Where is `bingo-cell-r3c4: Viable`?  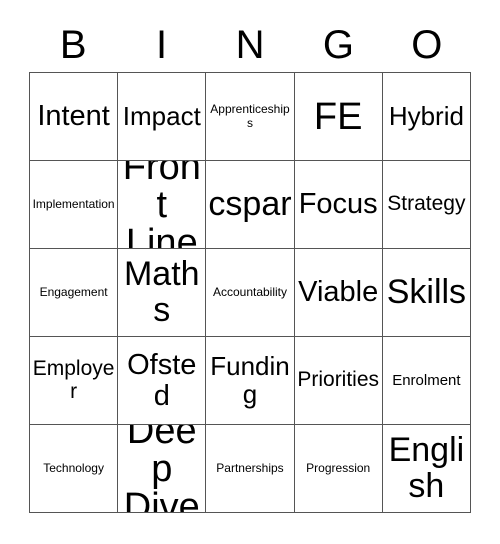 bingo-cell-r3c4: Viable is located at coordinates (338, 293).